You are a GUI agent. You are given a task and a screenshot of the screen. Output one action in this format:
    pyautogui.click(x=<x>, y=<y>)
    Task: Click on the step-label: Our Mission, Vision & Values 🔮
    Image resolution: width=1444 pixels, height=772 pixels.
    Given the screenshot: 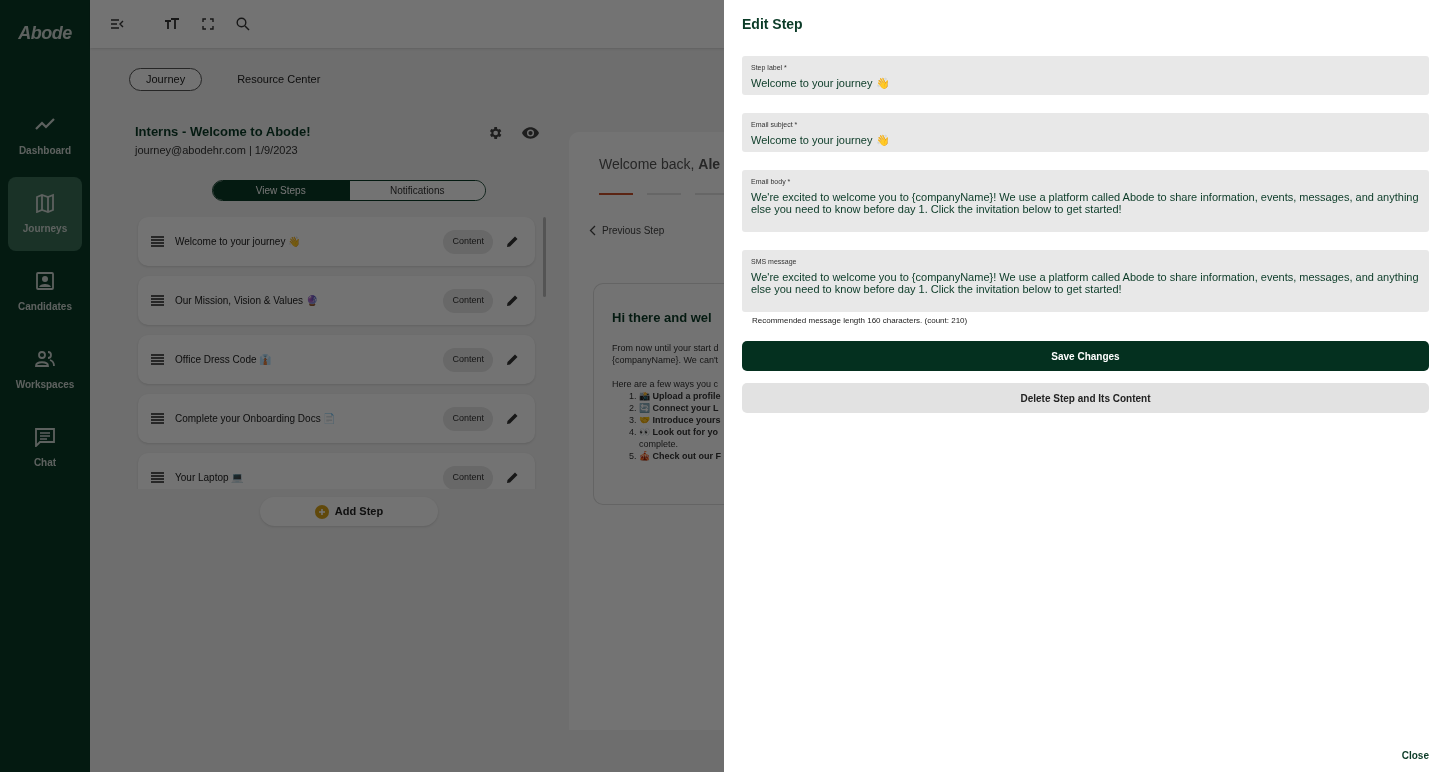 What is the action you would take?
    pyautogui.click(x=247, y=301)
    